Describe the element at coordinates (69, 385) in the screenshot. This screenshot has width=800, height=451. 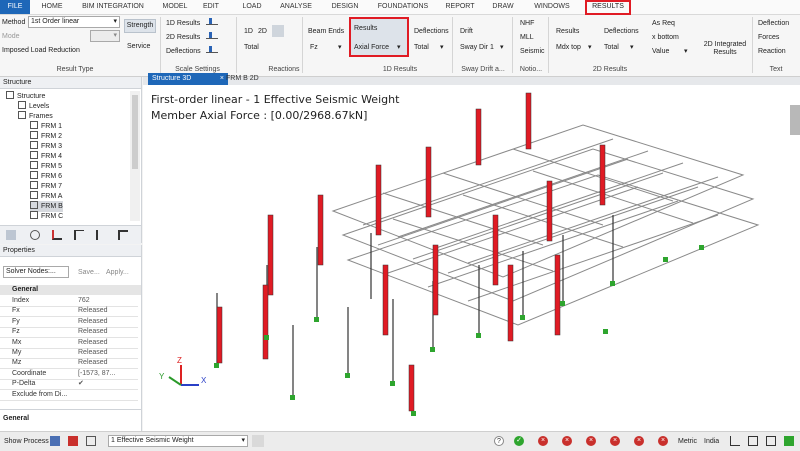
I see `property-row: P-Delta ✔` at that location.